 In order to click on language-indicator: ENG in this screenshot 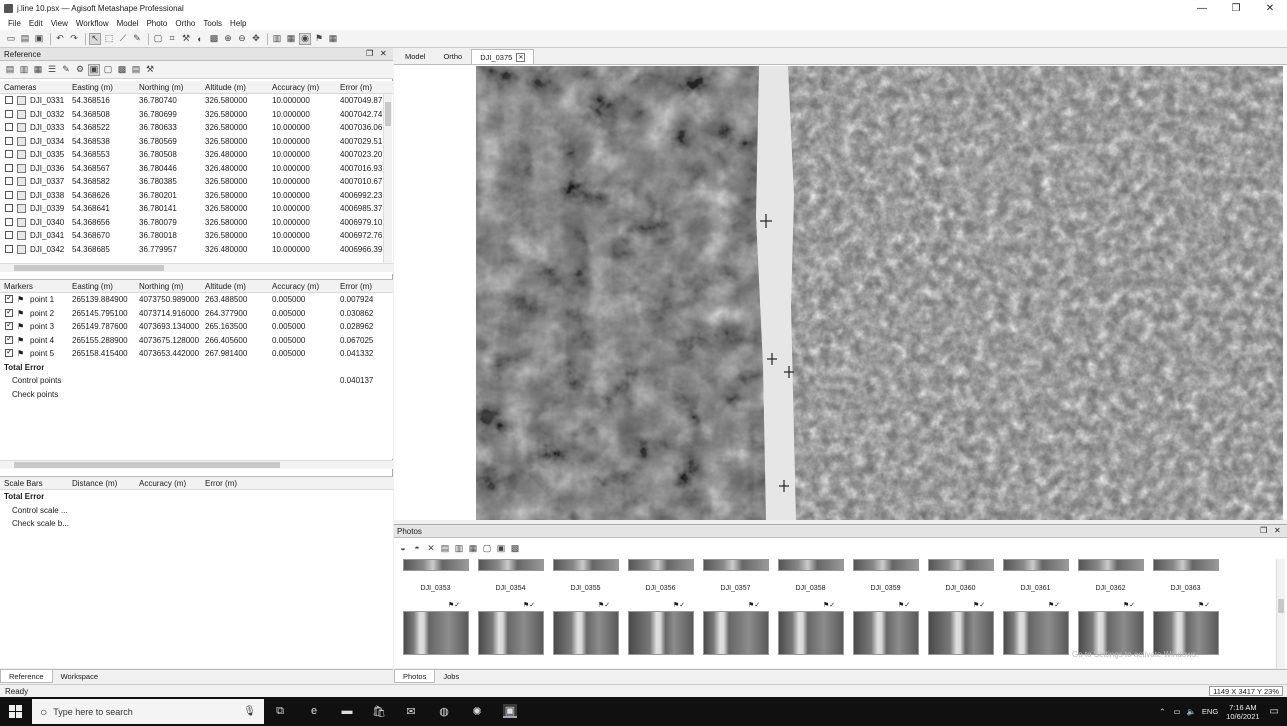, I will do `click(1210, 711)`.